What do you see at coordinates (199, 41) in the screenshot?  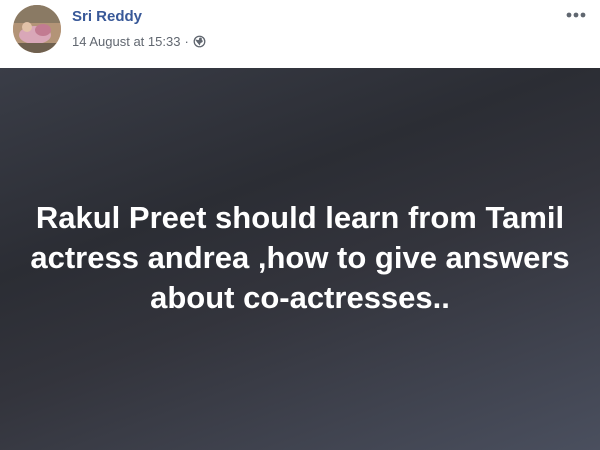 I see `globe-icon` at bounding box center [199, 41].